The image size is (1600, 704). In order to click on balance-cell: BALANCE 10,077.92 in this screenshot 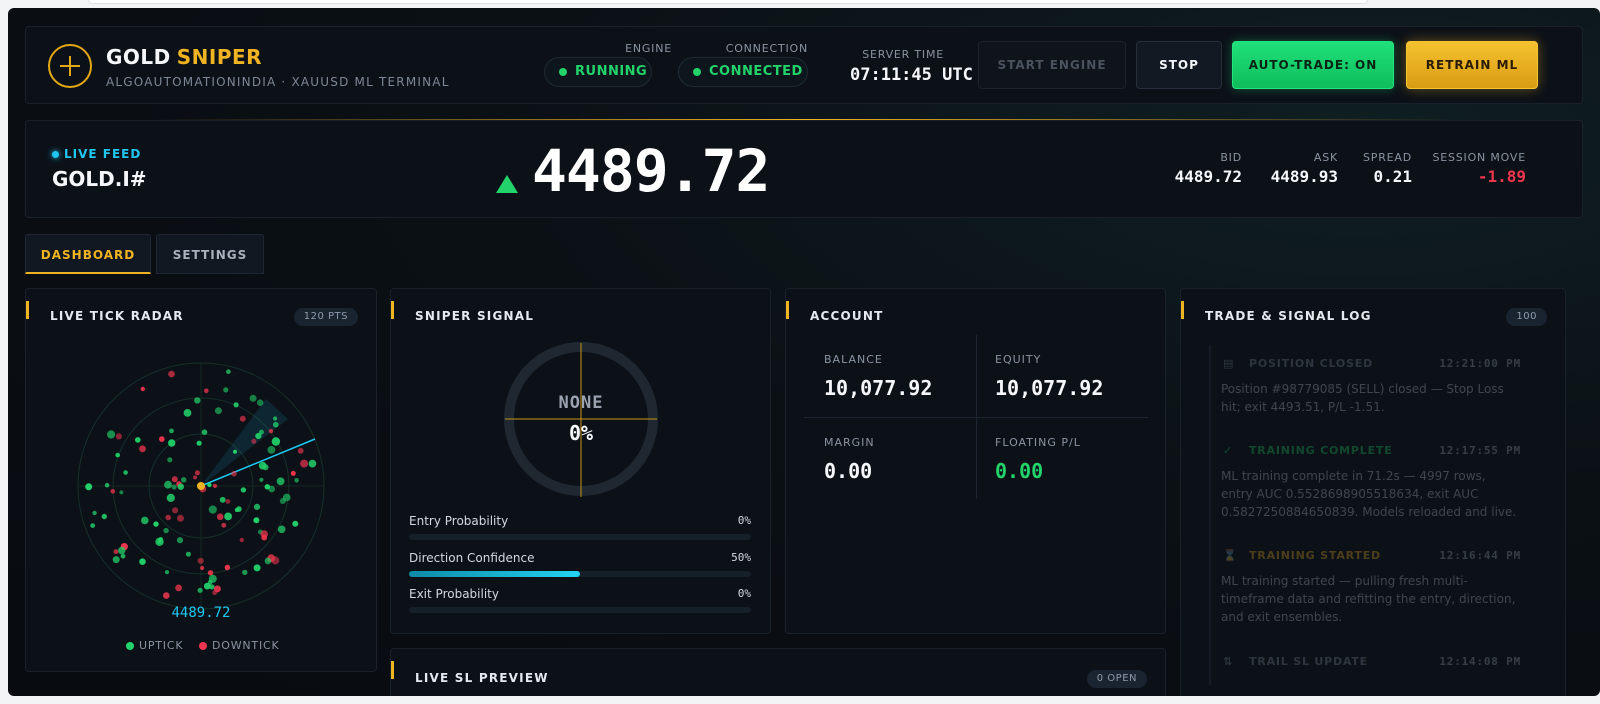, I will do `click(878, 376)`.